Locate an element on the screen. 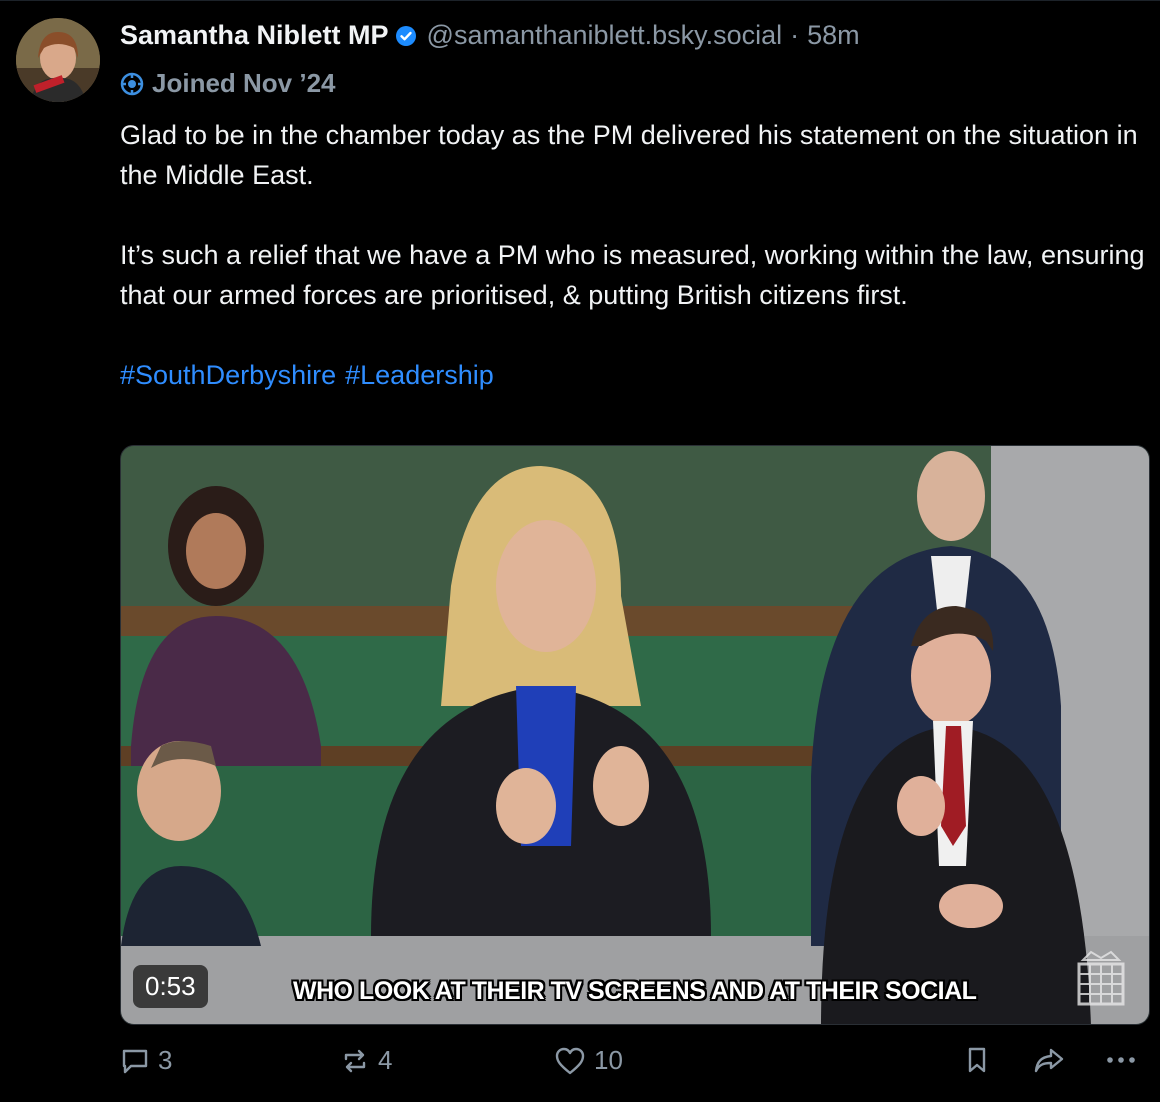 The image size is (1160, 1102). bookmark-icon is located at coordinates (977, 1060).